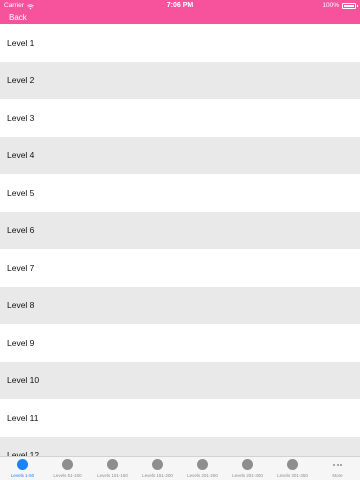 This screenshot has height=480, width=360. I want to click on tab-levels-301-350: Levels 301-350, so click(292, 468).